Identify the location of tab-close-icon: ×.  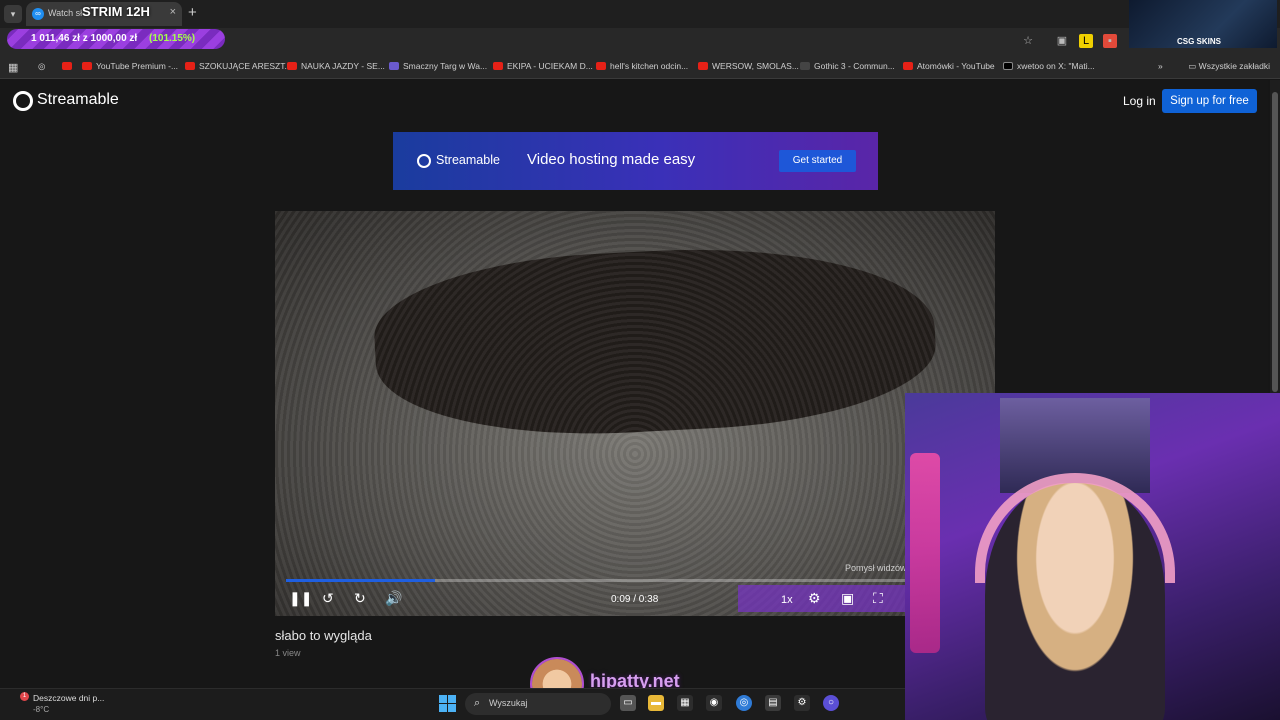
(173, 12).